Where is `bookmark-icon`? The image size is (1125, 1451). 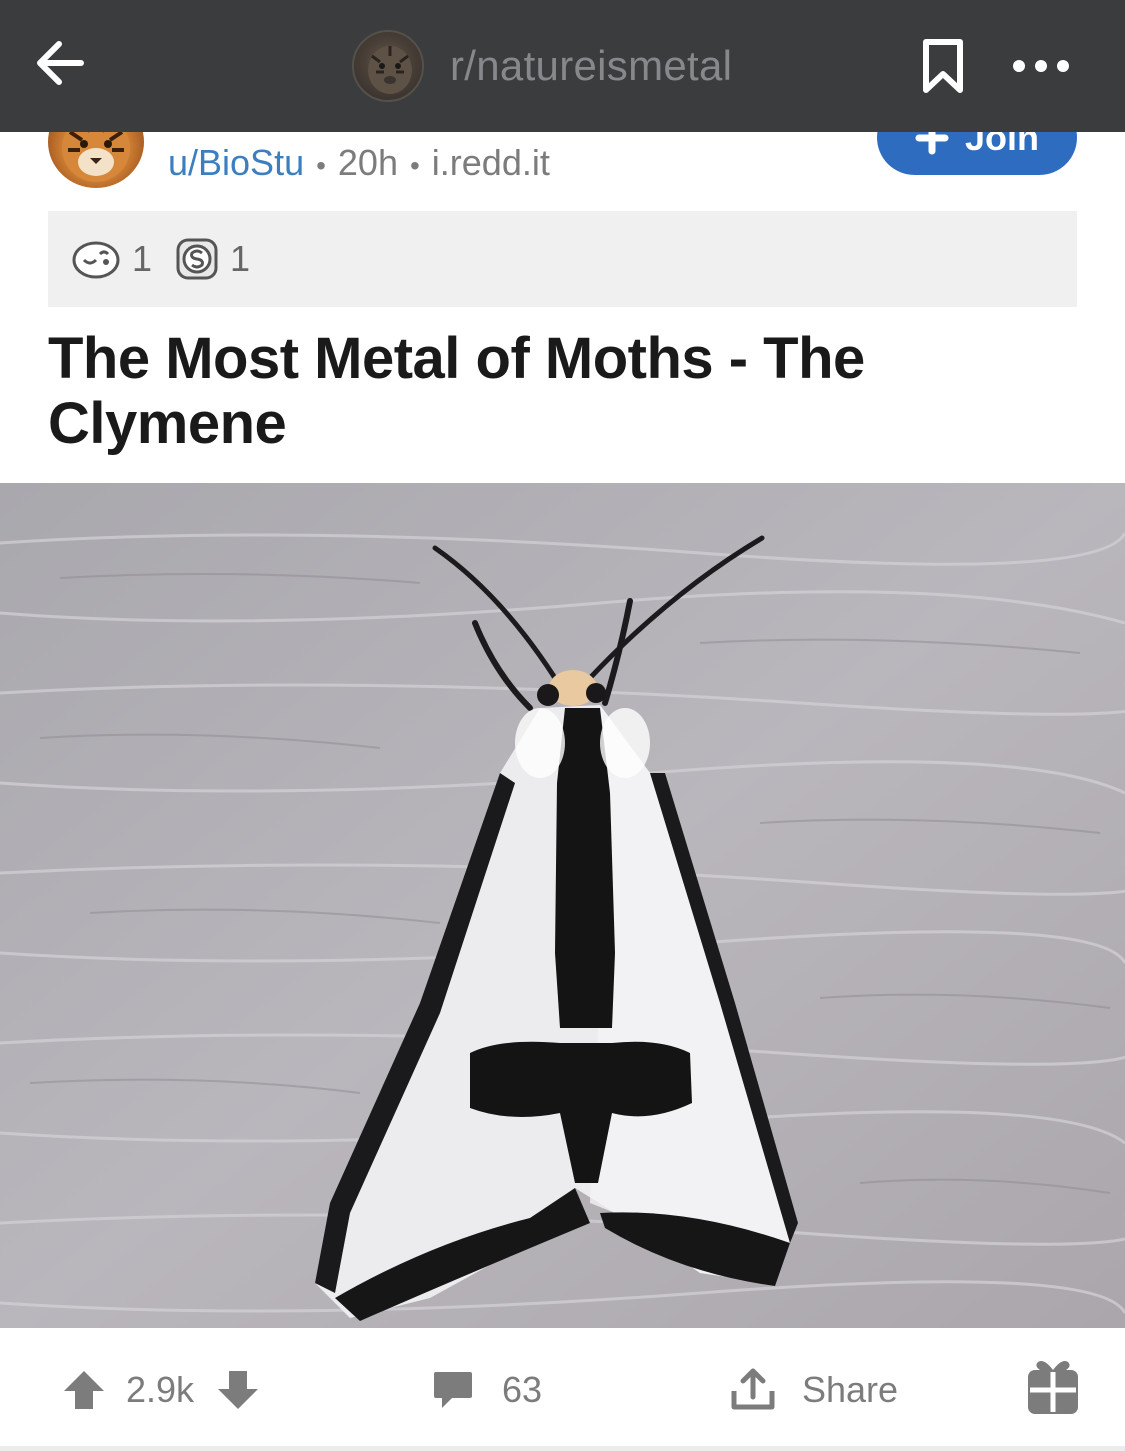 bookmark-icon is located at coordinates (943, 66).